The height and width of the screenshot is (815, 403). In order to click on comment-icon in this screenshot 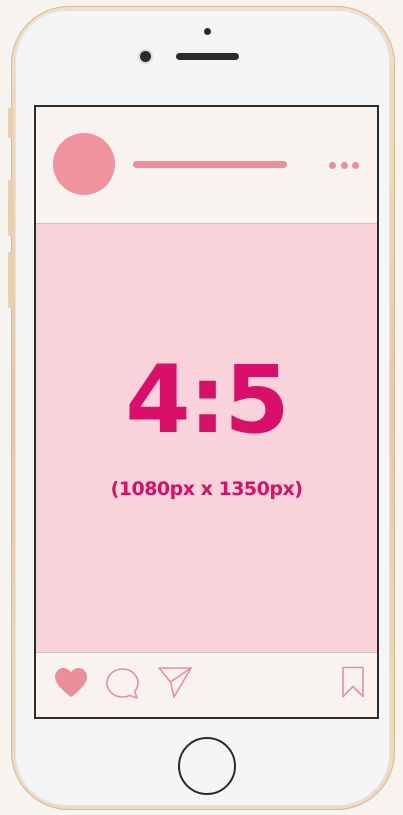, I will do `click(122, 683)`.